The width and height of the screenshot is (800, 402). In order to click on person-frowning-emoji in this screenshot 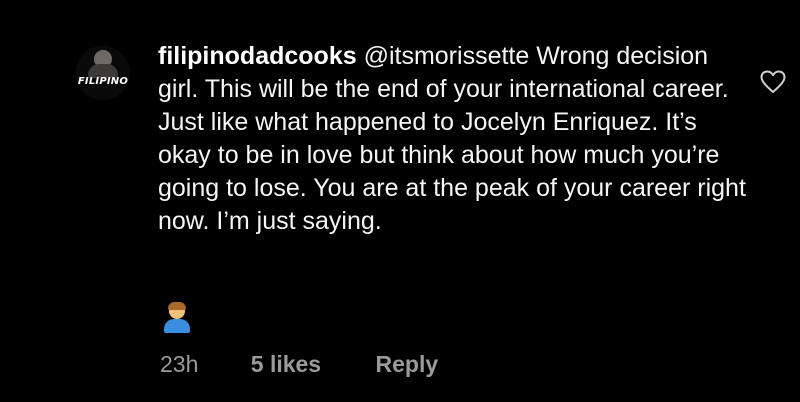, I will do `click(177, 317)`.